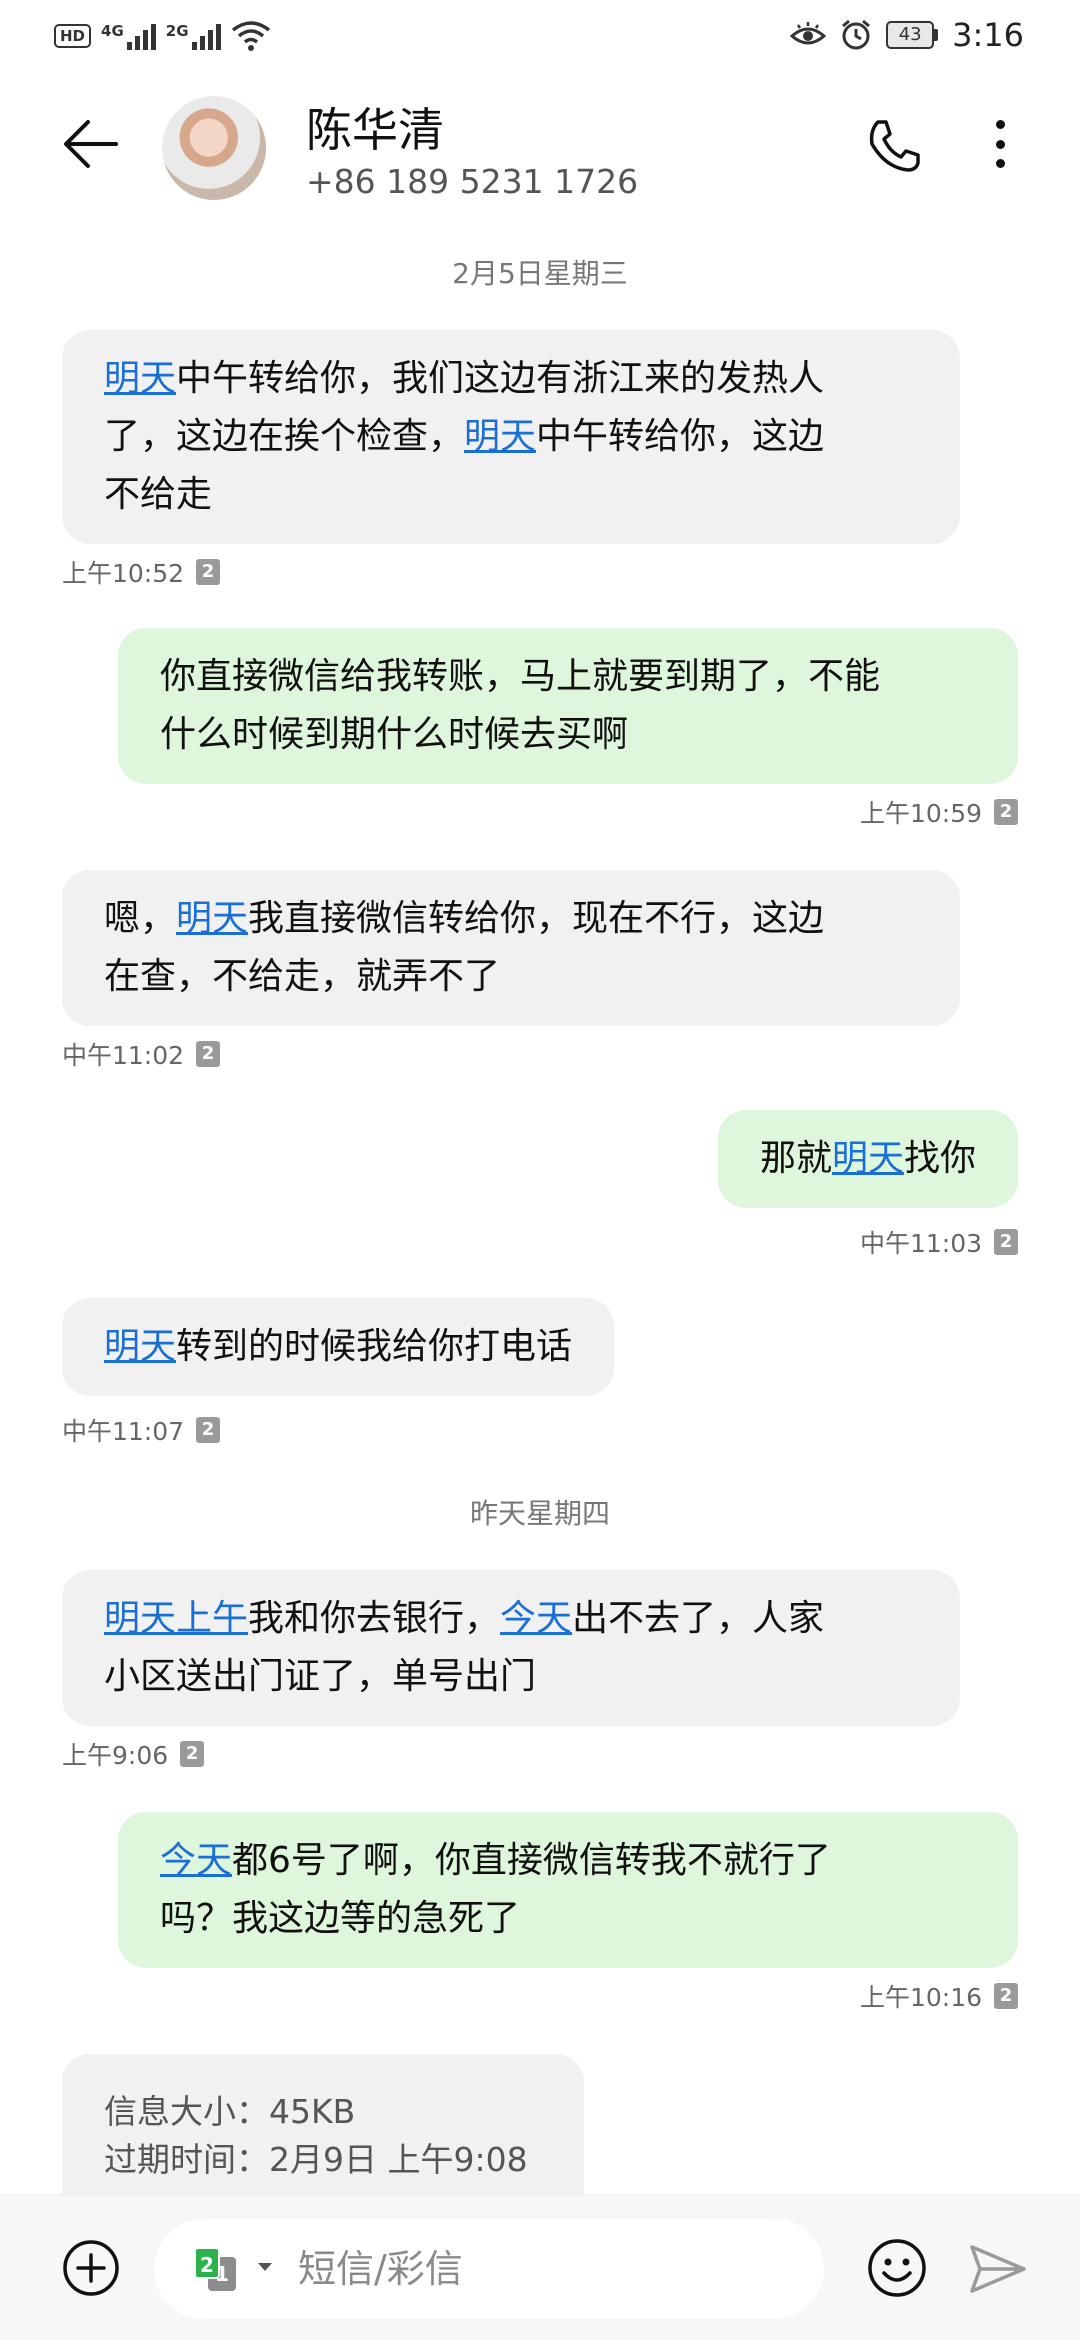  I want to click on message-meta: 上午10:16 2, so click(939, 1996).